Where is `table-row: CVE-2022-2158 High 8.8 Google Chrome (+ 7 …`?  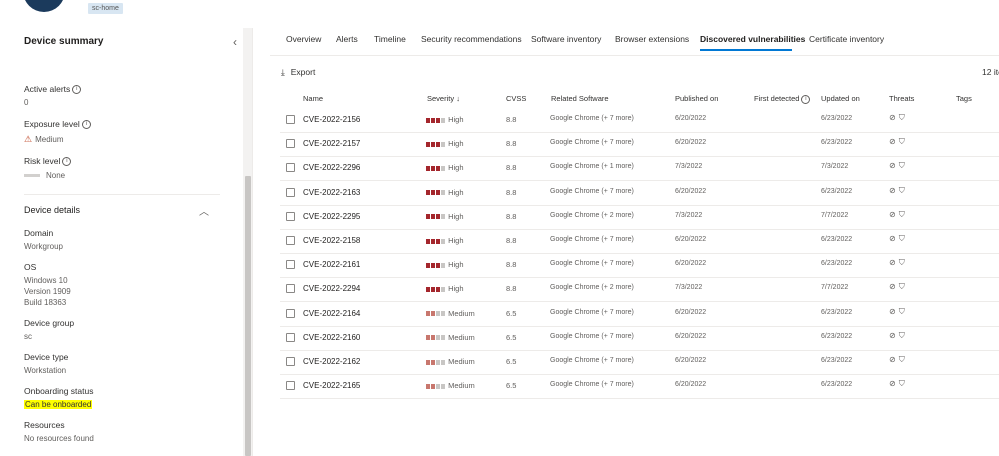 table-row: CVE-2022-2158 High 8.8 Google Chrome (+ 7 … is located at coordinates (639, 241).